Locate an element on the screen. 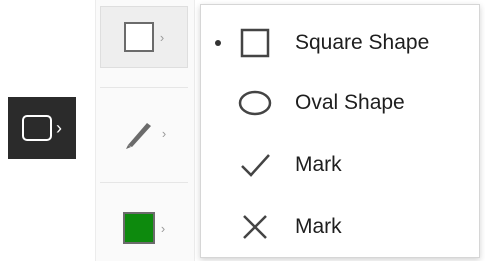 This screenshot has height=261, width=485. menu-item-label: Square Shape is located at coordinates (362, 42).